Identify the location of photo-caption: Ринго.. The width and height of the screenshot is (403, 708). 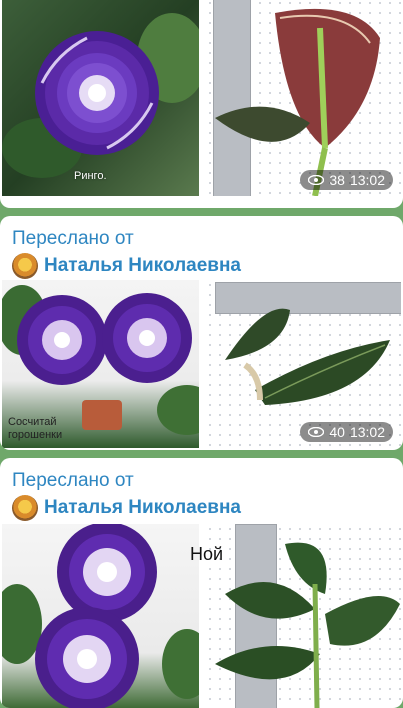
(90, 176).